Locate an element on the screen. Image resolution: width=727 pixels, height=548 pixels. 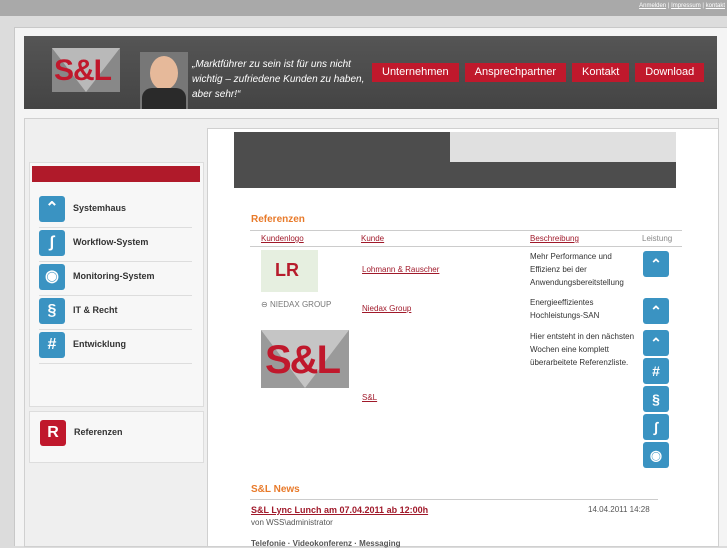
sidebar-item-entwicklung: # Entwicklung is located at coordinates (115, 346).